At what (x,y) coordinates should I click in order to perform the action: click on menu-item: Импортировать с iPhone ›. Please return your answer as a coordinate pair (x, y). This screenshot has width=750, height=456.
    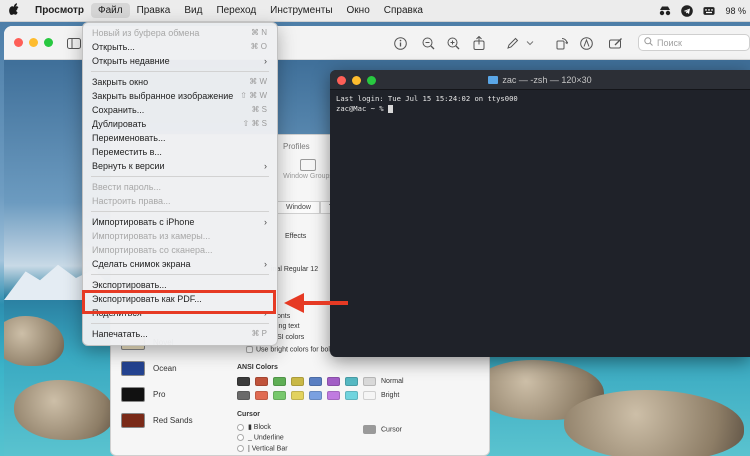
    Looking at the image, I should click on (180, 222).